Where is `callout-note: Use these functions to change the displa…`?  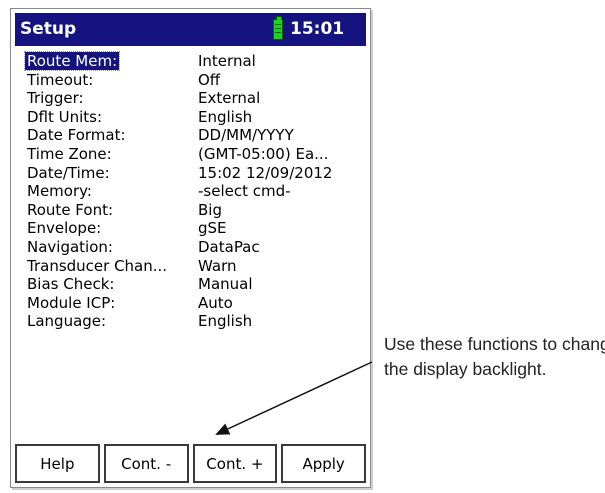
callout-note: Use these functions to change the displa… is located at coordinates (494, 357).